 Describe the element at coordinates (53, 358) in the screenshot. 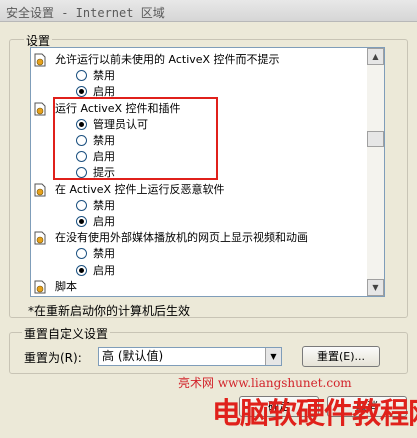

I see `reset-to-label: 重置为(R):` at that location.